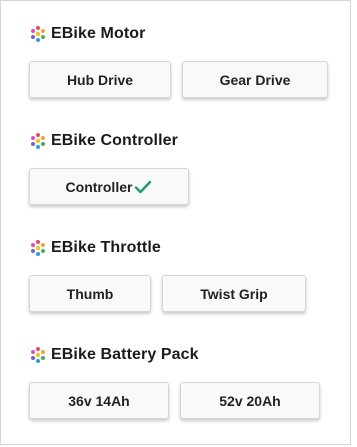  I want to click on option-hub-drive-button: Hub Drive, so click(100, 79).